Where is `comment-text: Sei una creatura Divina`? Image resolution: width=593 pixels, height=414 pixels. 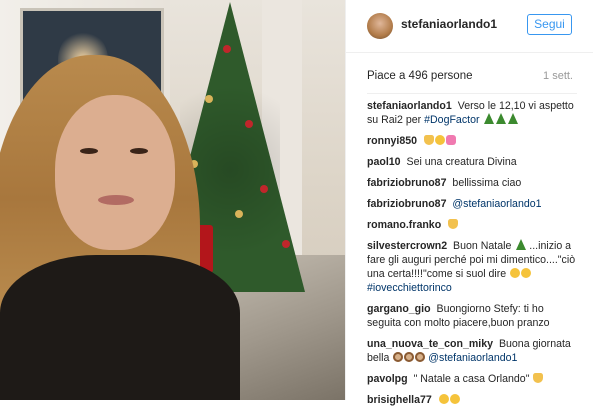
comment-text: Sei una creatura Divina is located at coordinates (461, 162).